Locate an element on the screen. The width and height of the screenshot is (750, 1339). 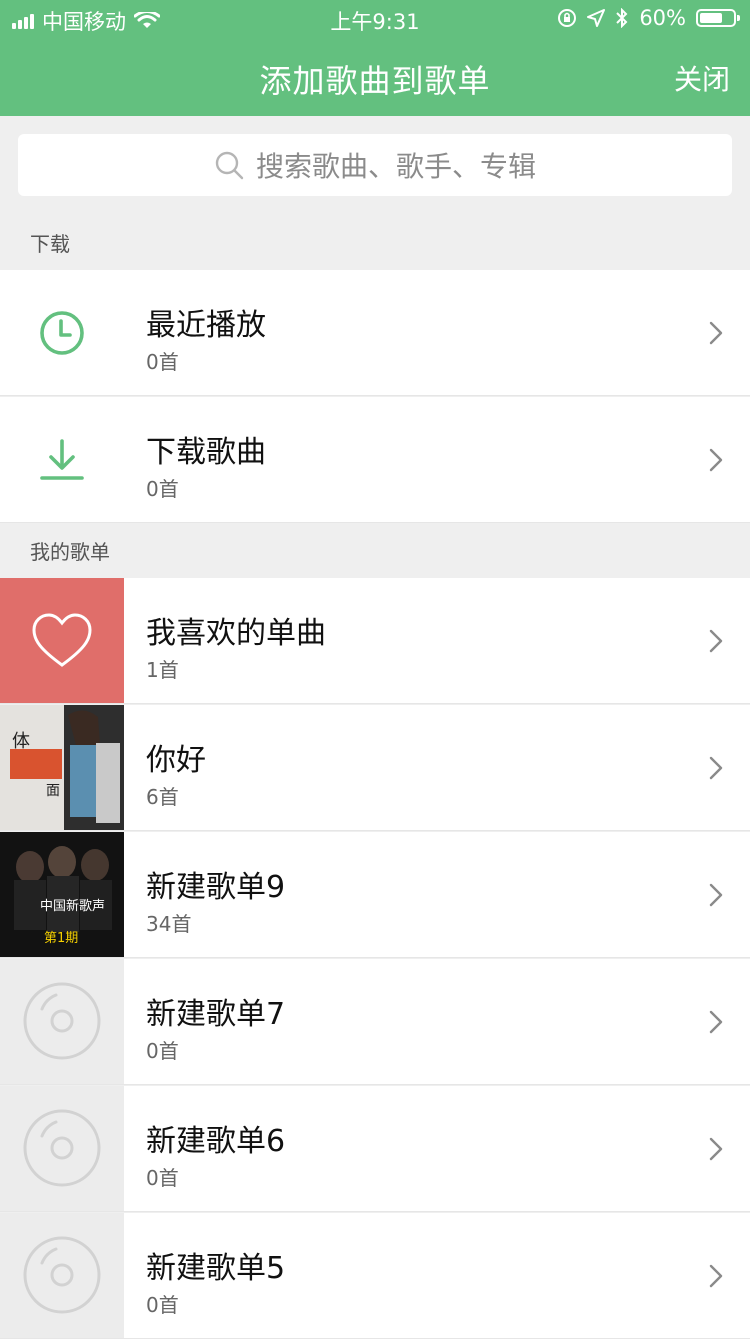
heart-icon is located at coordinates (62, 640).